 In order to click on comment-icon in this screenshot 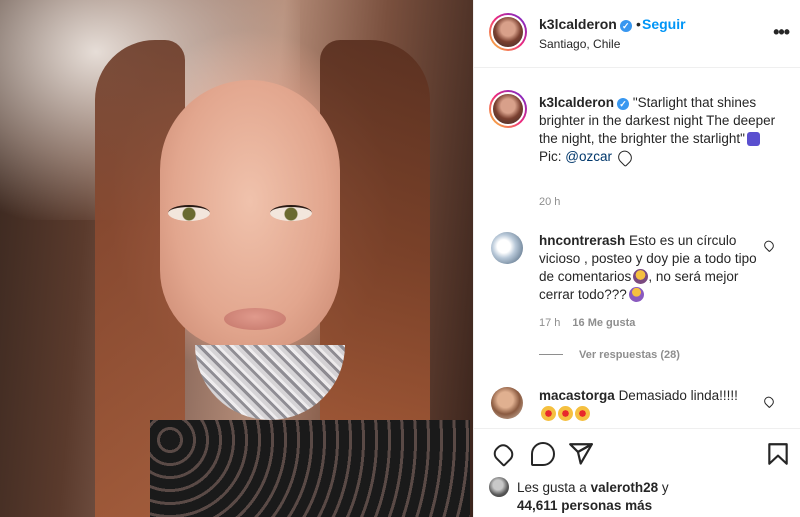, I will do `click(543, 454)`.